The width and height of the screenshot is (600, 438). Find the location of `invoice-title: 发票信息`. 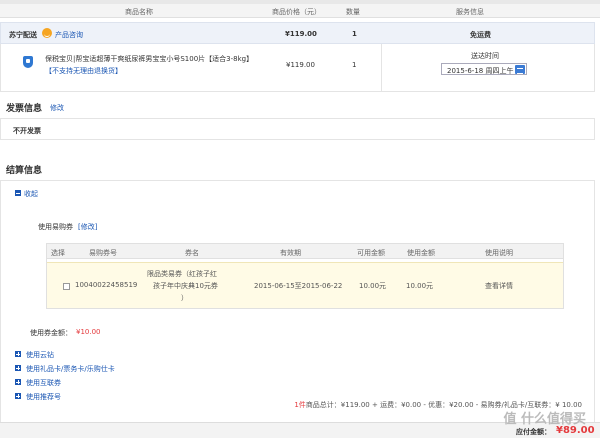

invoice-title: 发票信息 is located at coordinates (24, 109).